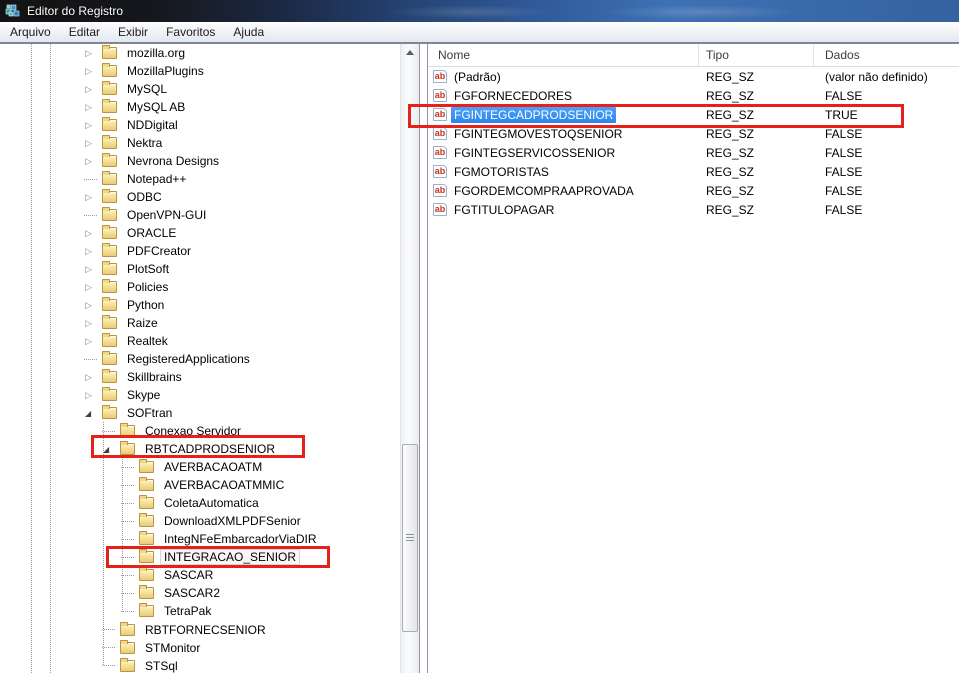 The image size is (959, 673). Describe the element at coordinates (200, 305) in the screenshot. I see `tree-item: Python` at that location.